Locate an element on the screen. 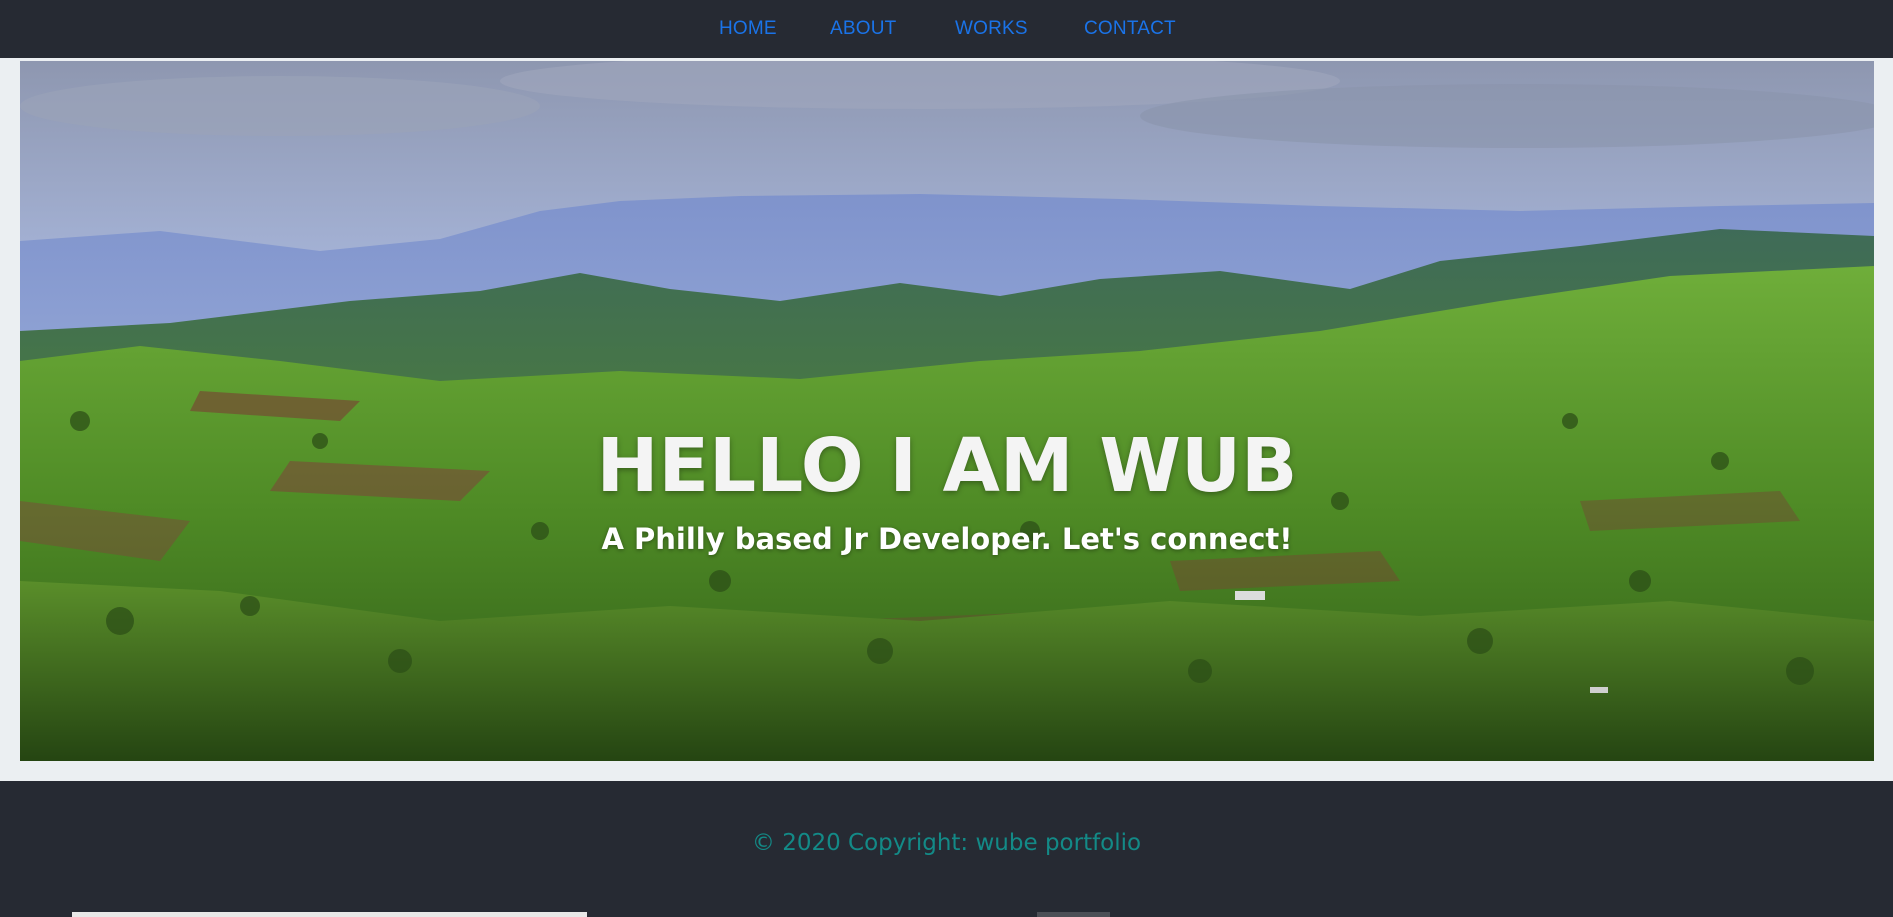 The height and width of the screenshot is (917, 1893). footer-gray-bar is located at coordinates (1073, 914).